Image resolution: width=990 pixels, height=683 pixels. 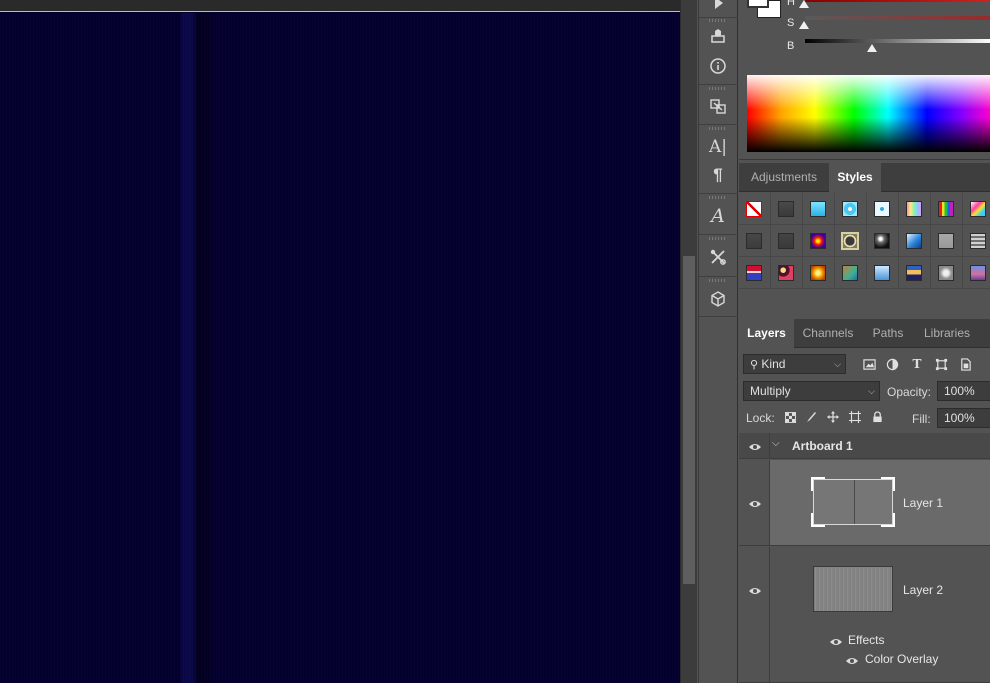 I want to click on style-preset-purple-fade, so click(x=976, y=273).